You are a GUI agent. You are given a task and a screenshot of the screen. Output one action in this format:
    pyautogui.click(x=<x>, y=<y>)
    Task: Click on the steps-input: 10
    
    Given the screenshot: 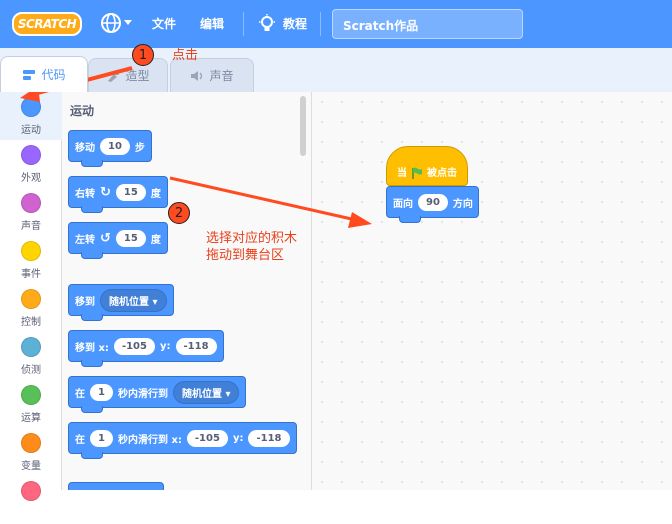 What is the action you would take?
    pyautogui.click(x=115, y=146)
    